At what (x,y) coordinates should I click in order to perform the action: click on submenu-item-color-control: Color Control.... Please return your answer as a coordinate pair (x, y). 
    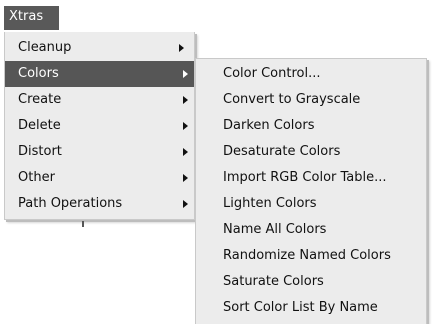
    Looking at the image, I should click on (311, 74).